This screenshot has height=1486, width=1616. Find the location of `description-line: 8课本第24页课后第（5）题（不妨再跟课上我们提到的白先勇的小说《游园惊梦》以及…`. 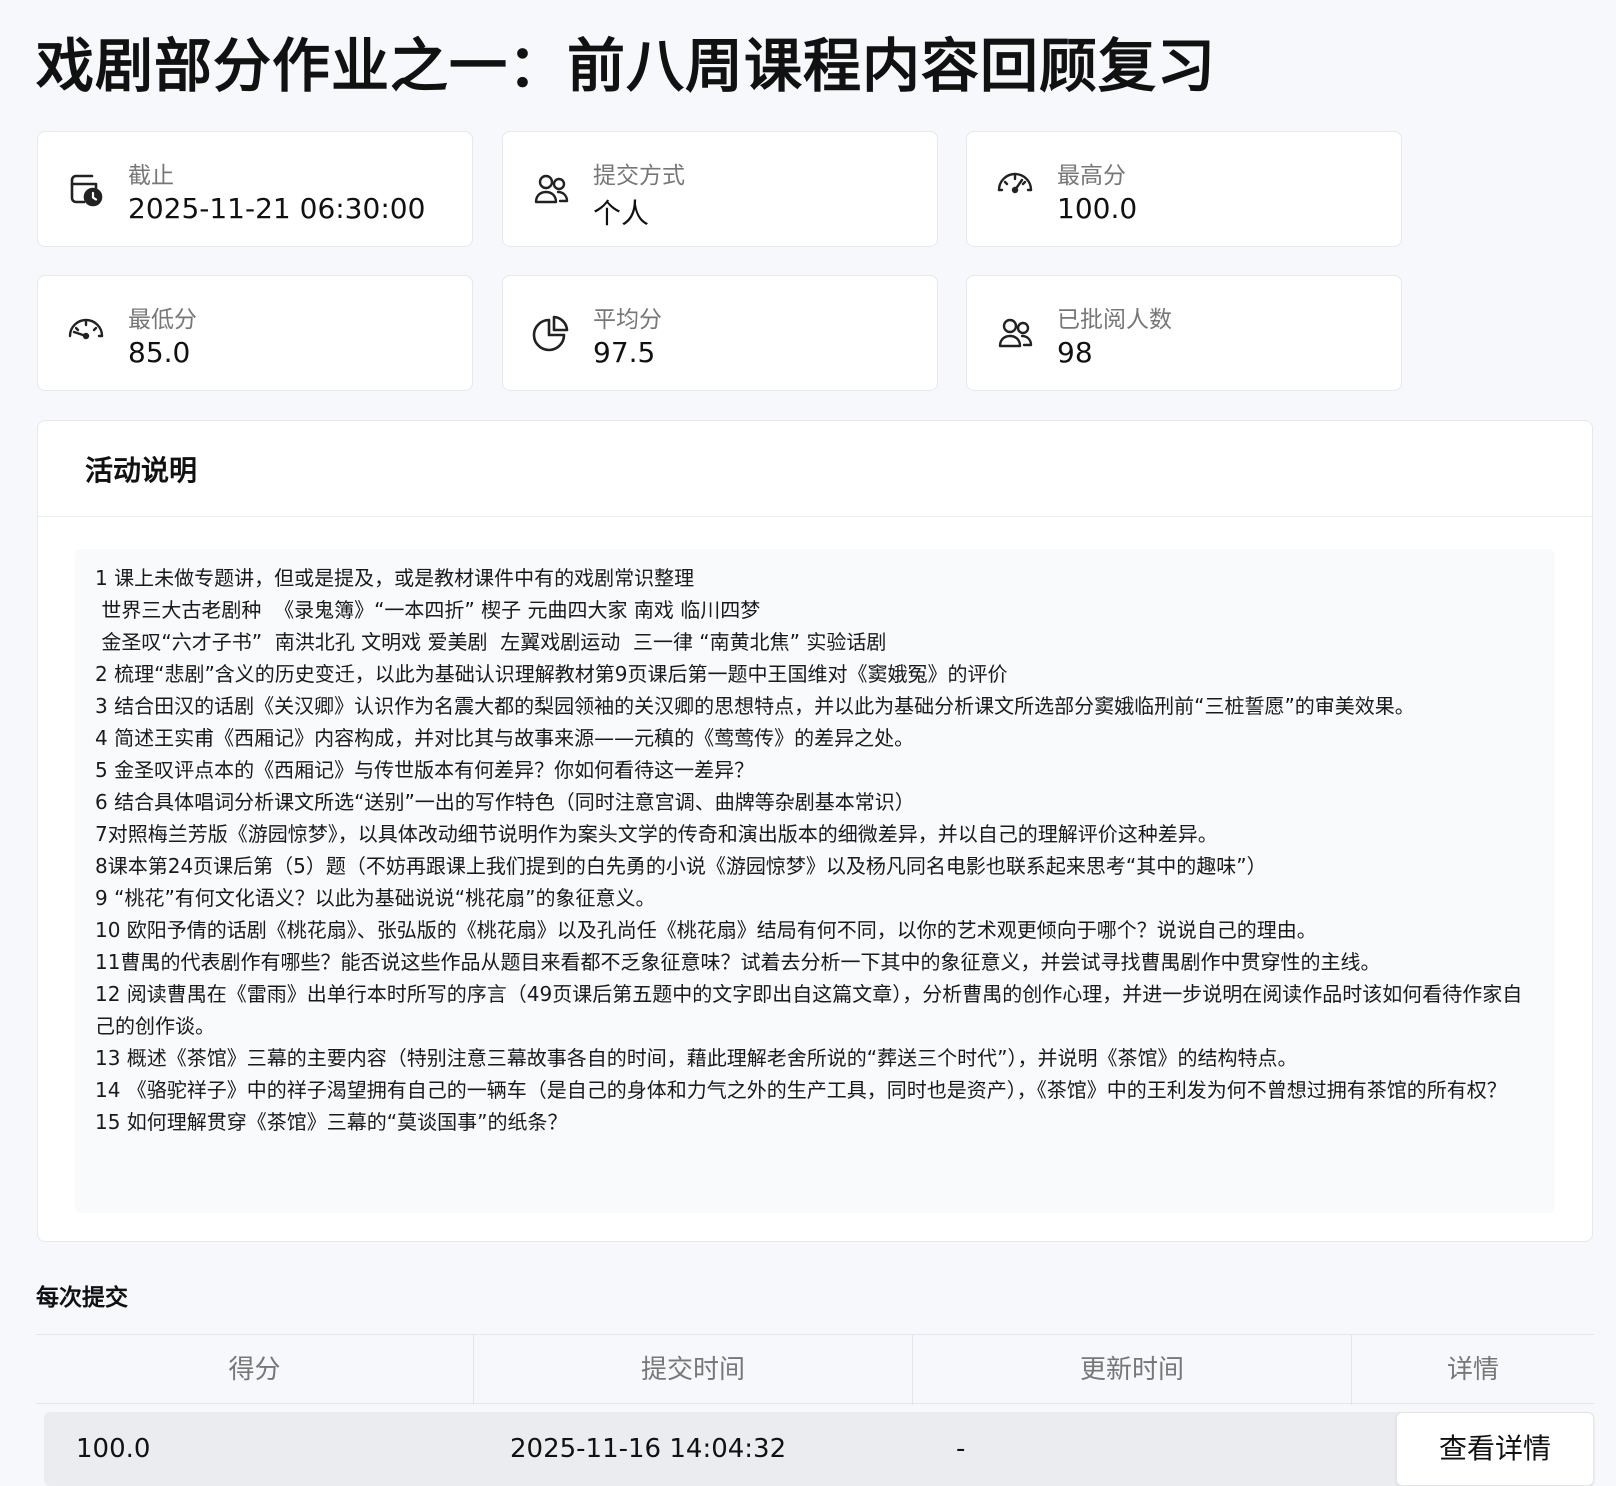

description-line: 8课本第24页课后第（5）题（不妨再跟课上我们提到的白先勇的小说《游园惊梦》以及… is located at coordinates (681, 866).